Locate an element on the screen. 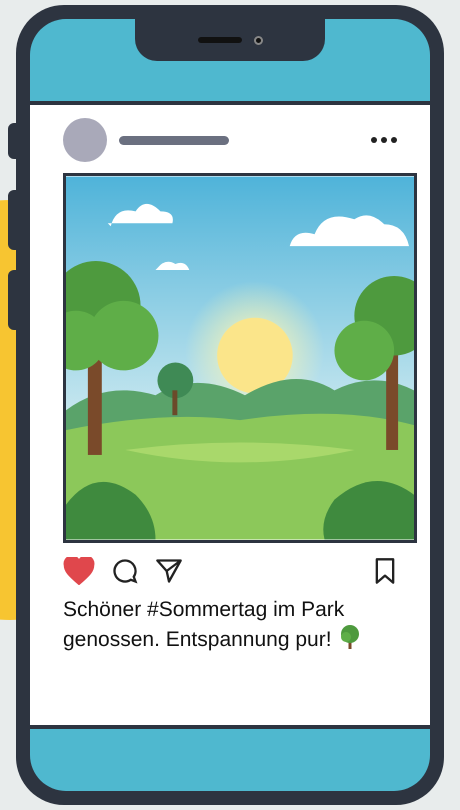 This screenshot has height=810, width=460. heart-icon is located at coordinates (79, 571).